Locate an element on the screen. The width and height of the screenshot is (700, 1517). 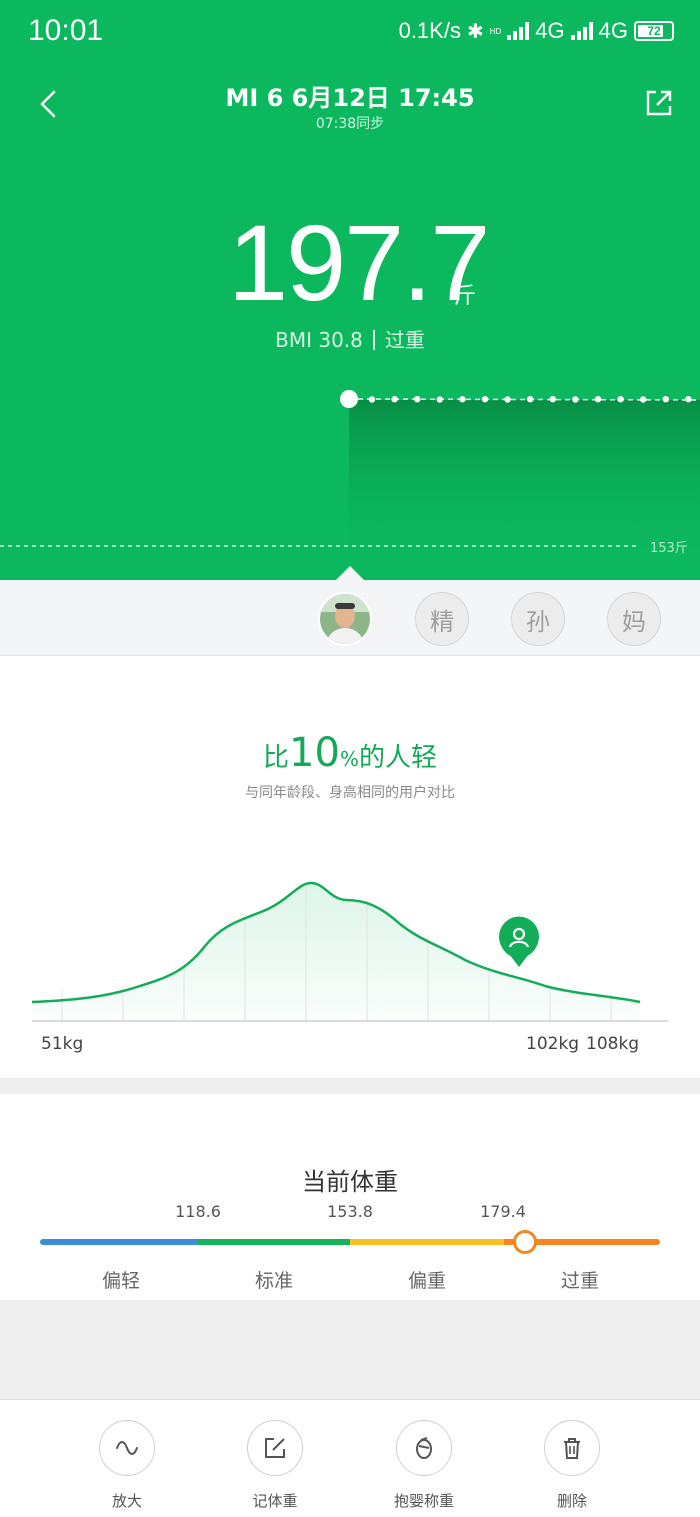
user-selector: 精 孙 妈 is located at coordinates (350, 611).